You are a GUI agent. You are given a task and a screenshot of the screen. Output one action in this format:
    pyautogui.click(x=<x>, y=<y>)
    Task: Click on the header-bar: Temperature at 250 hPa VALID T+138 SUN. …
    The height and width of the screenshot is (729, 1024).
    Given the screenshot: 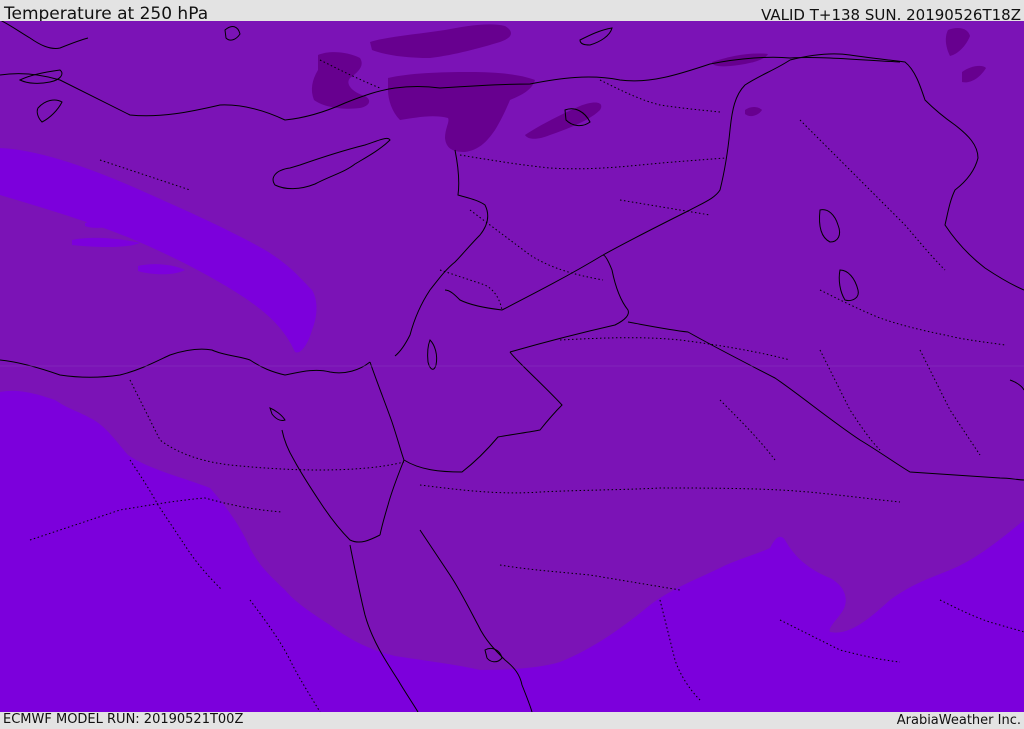 What is the action you would take?
    pyautogui.click(x=512, y=12)
    